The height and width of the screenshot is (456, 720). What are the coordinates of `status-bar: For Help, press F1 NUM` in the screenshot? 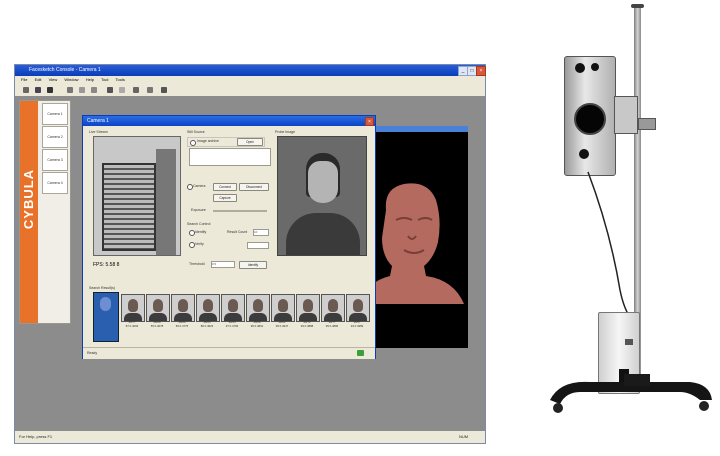 It's located at (250, 437).